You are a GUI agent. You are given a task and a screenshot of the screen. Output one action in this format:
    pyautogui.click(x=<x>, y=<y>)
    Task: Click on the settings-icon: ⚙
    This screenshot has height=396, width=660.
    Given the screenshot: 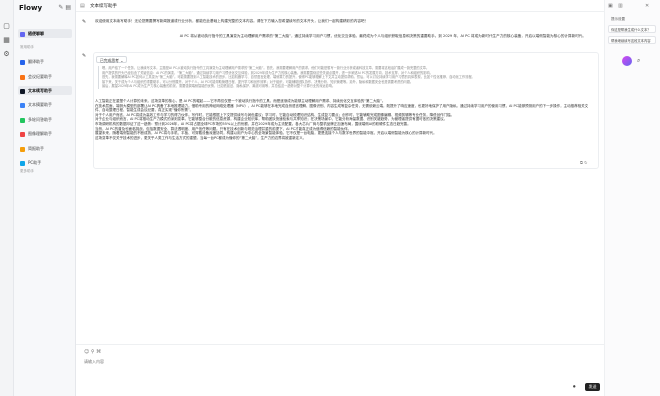 What is the action you would take?
    pyautogui.click(x=7, y=54)
    